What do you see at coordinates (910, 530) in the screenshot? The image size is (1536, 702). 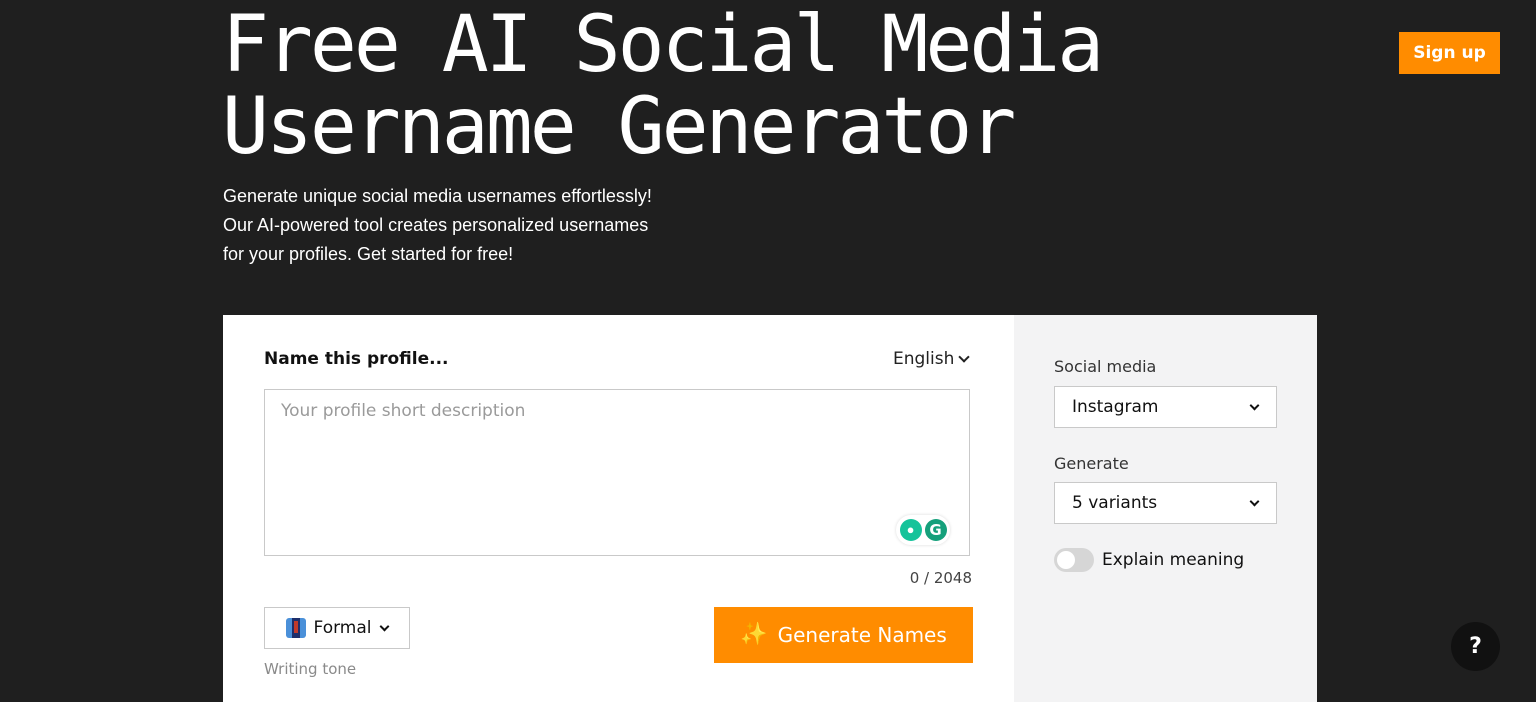 I see `lightbulb-icon: ●` at bounding box center [910, 530].